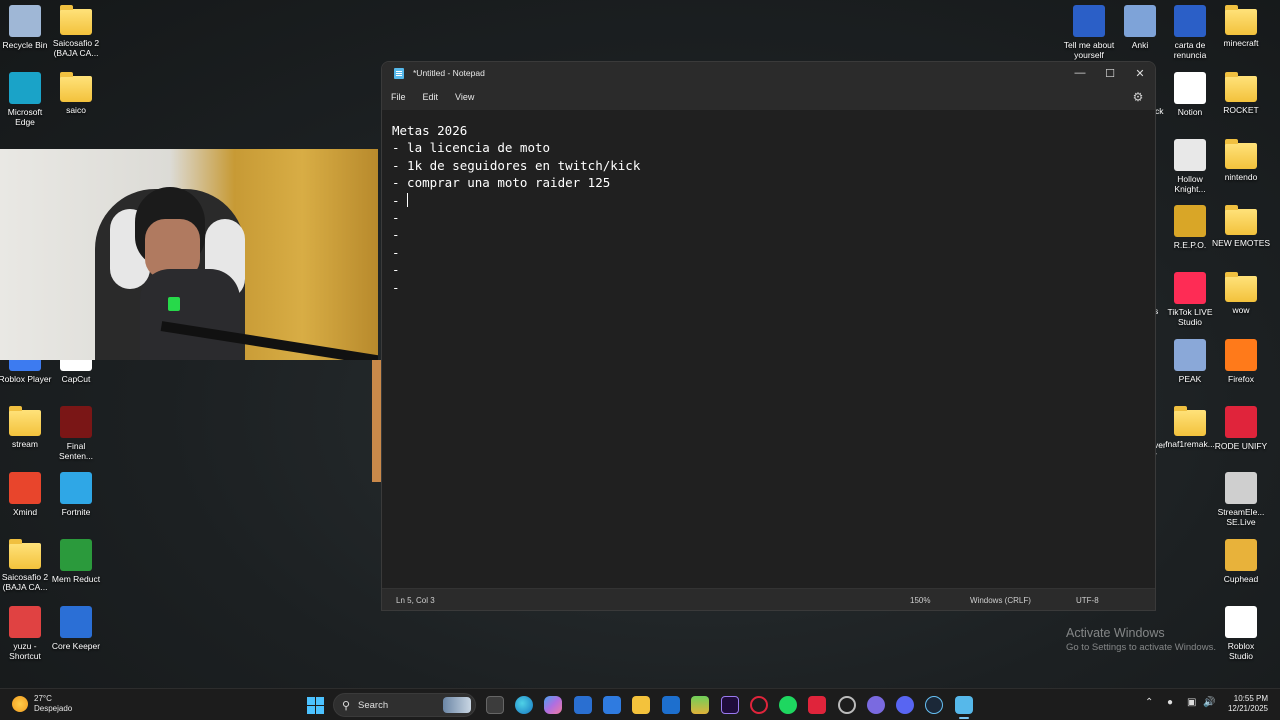  I want to click on edge-icon, so click(25, 88).